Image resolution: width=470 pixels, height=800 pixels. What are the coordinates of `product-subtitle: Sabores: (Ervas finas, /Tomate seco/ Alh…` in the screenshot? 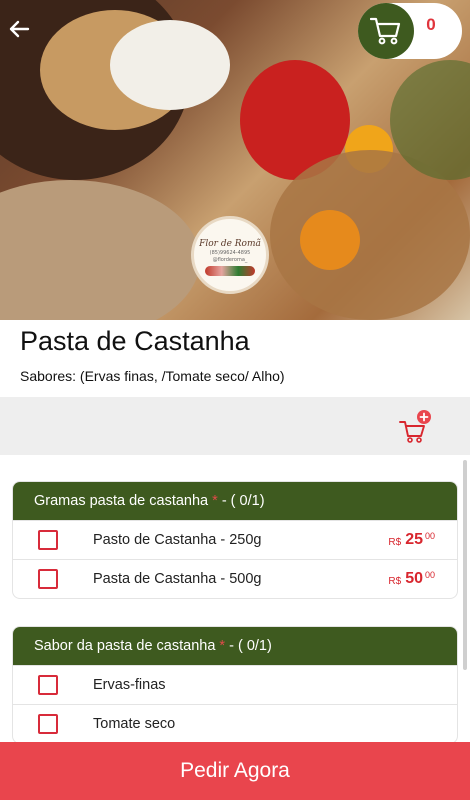 It's located at (152, 376).